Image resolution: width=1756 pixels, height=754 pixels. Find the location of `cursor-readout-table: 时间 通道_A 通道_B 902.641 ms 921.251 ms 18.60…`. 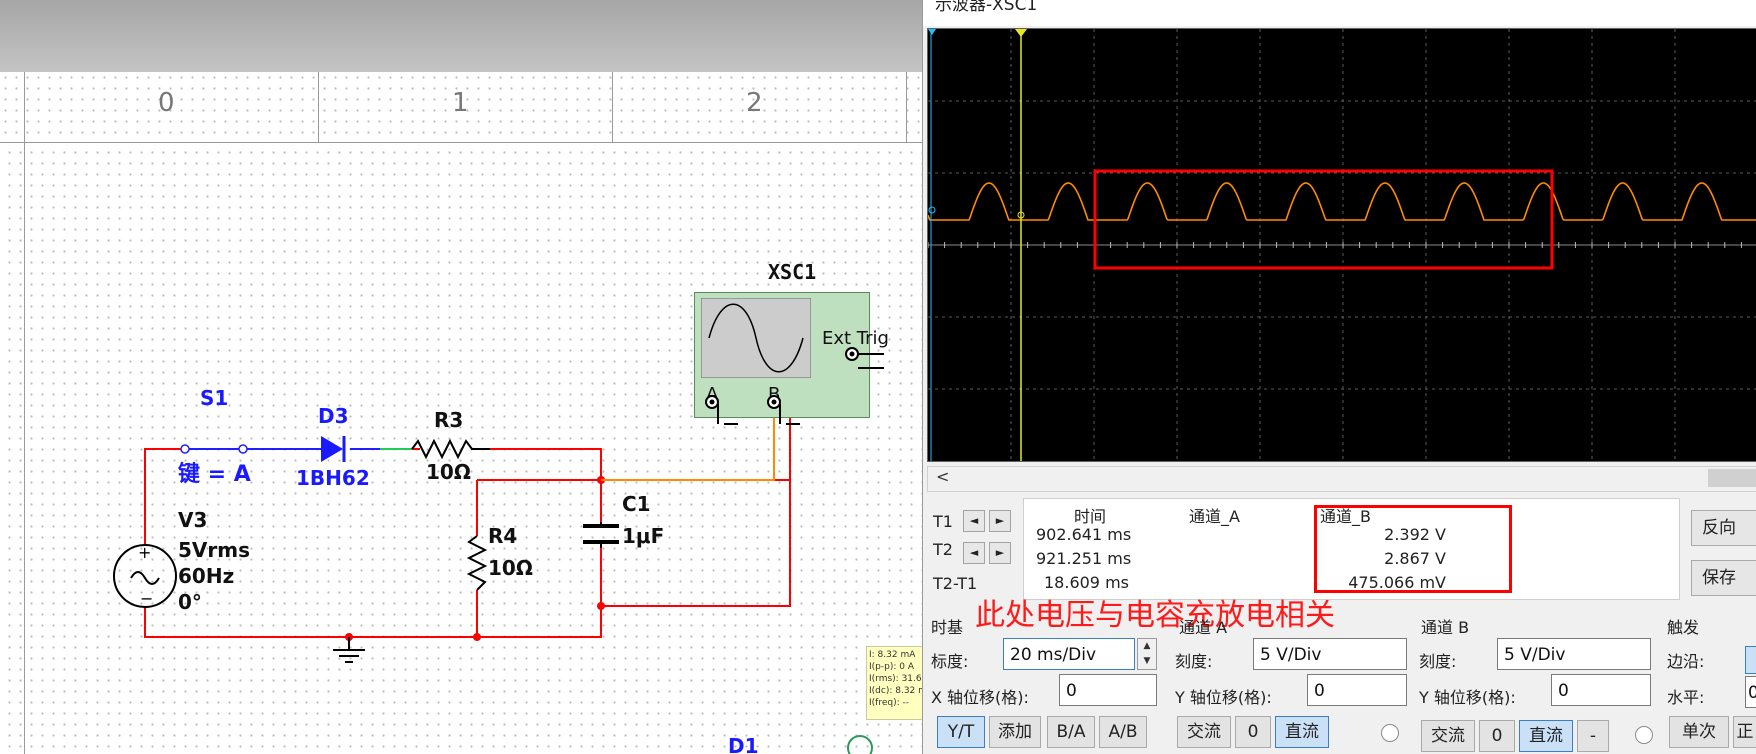

cursor-readout-table: 时间 通道_A 通道_B 902.641 ms 921.251 ms 18.60… is located at coordinates (1351, 549).